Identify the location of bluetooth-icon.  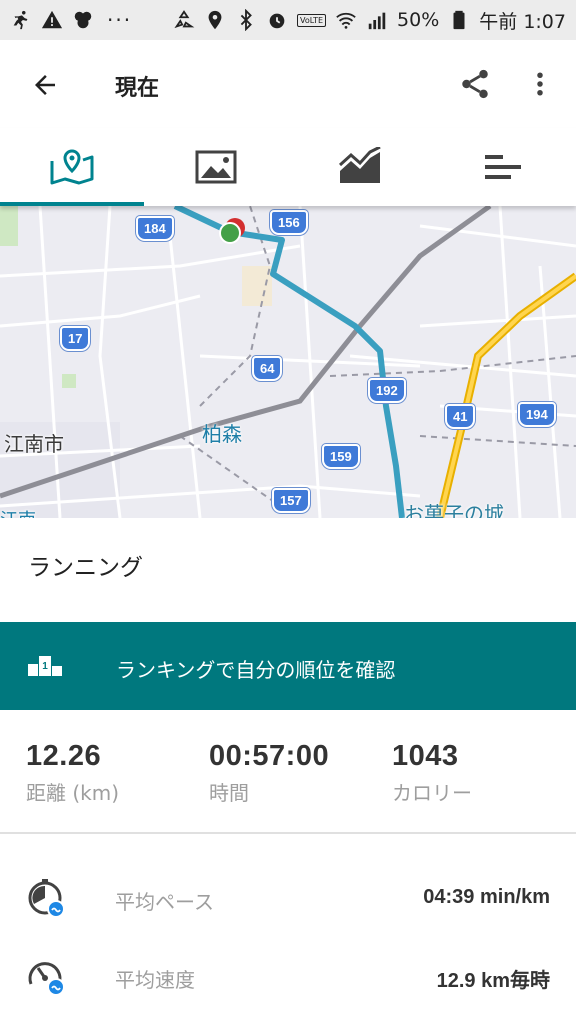
(246, 20).